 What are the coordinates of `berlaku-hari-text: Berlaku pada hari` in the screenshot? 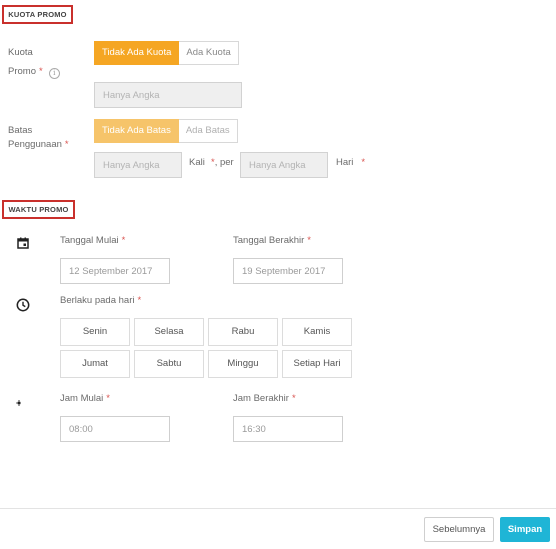 It's located at (97, 300).